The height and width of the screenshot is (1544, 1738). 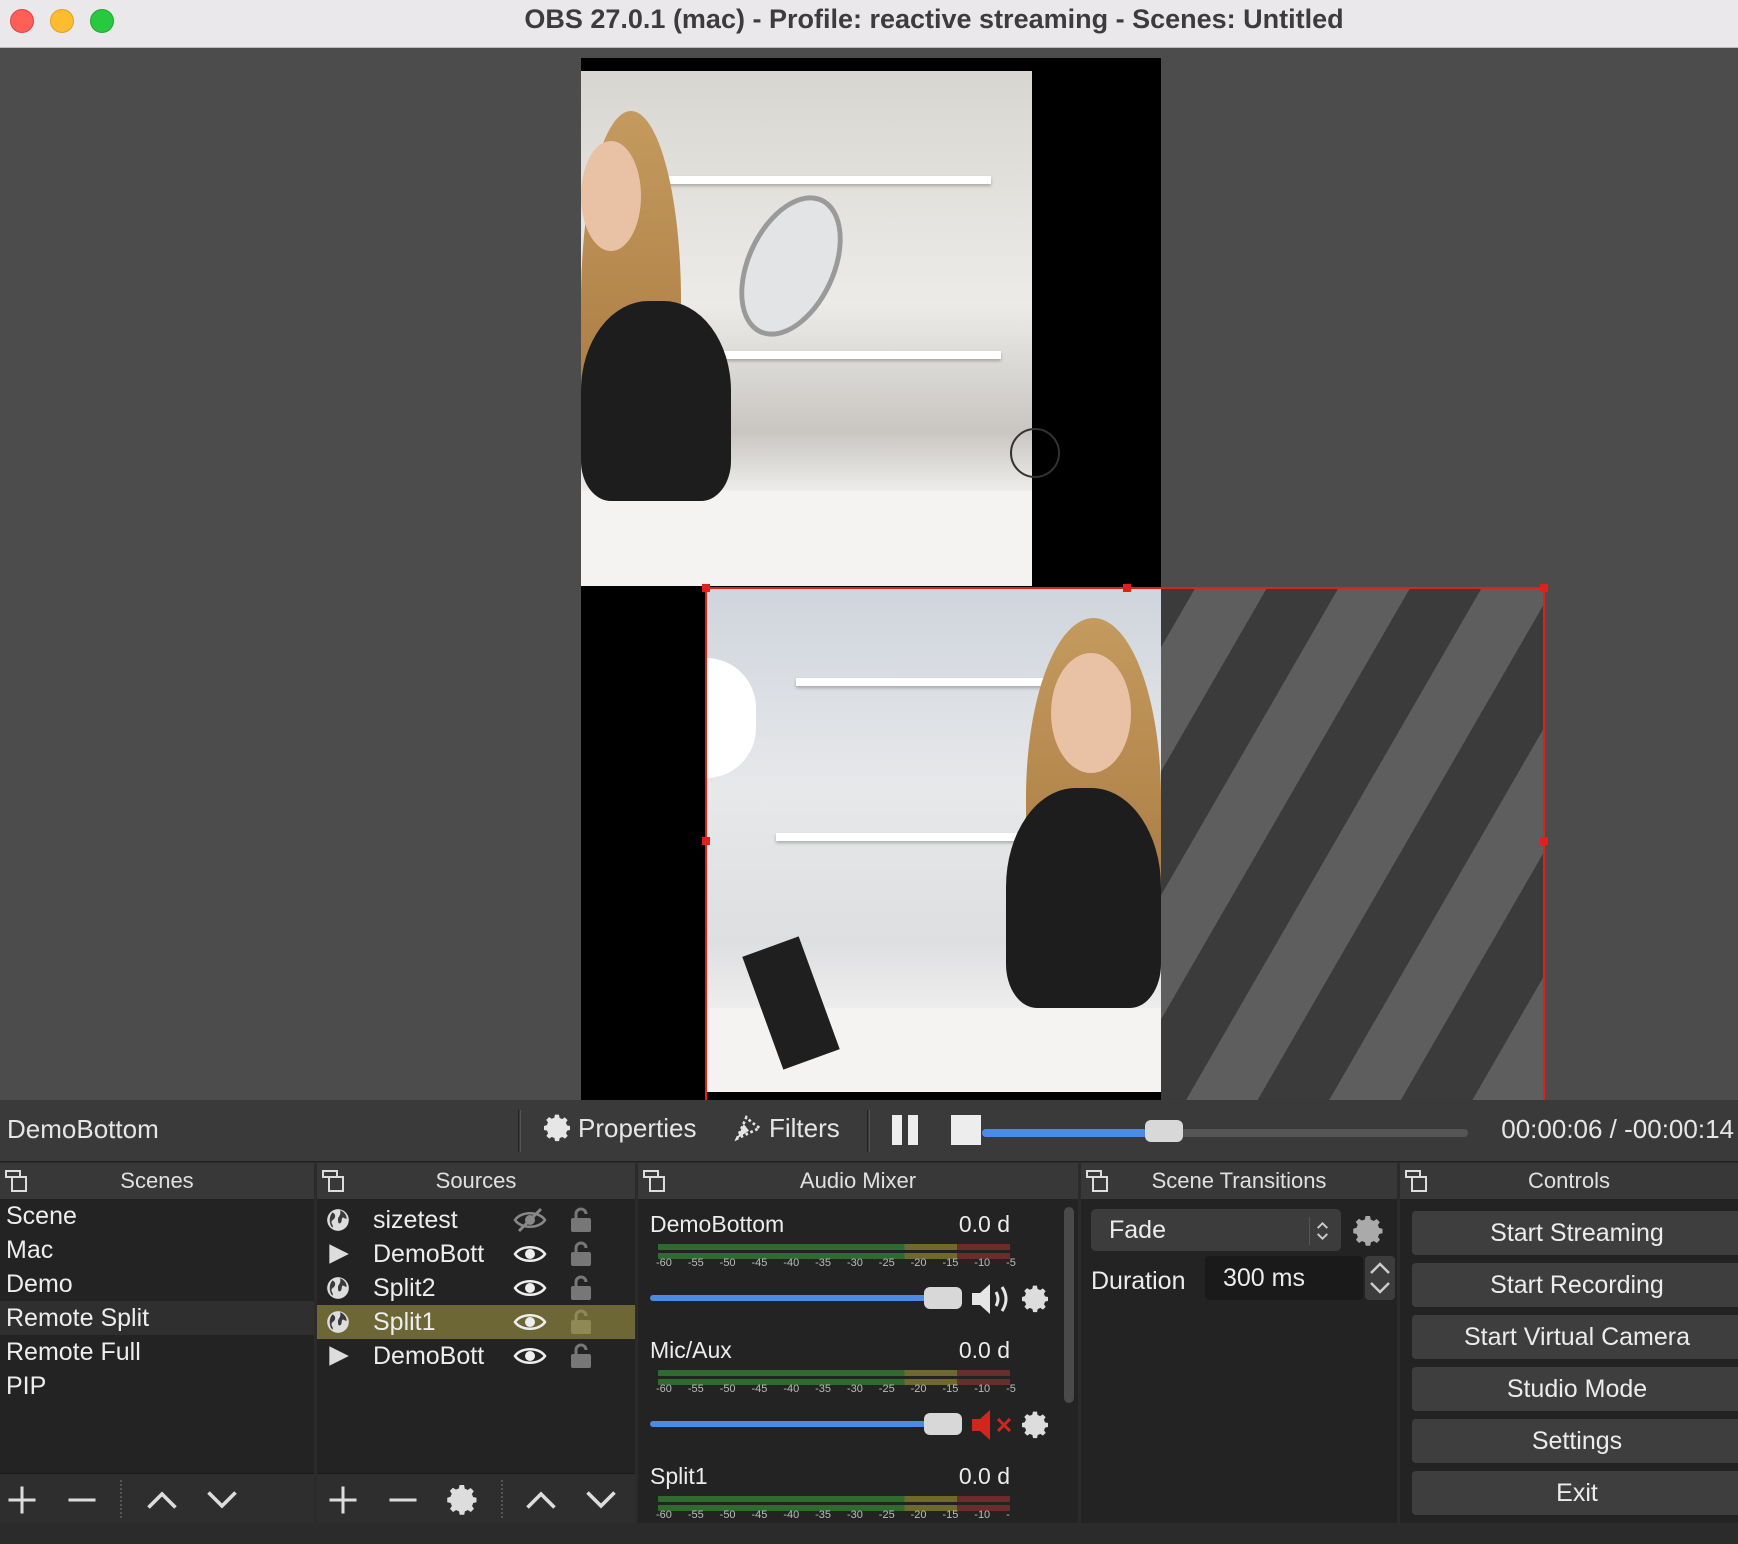 I want to click on scene-item: PIP, so click(x=157, y=1386).